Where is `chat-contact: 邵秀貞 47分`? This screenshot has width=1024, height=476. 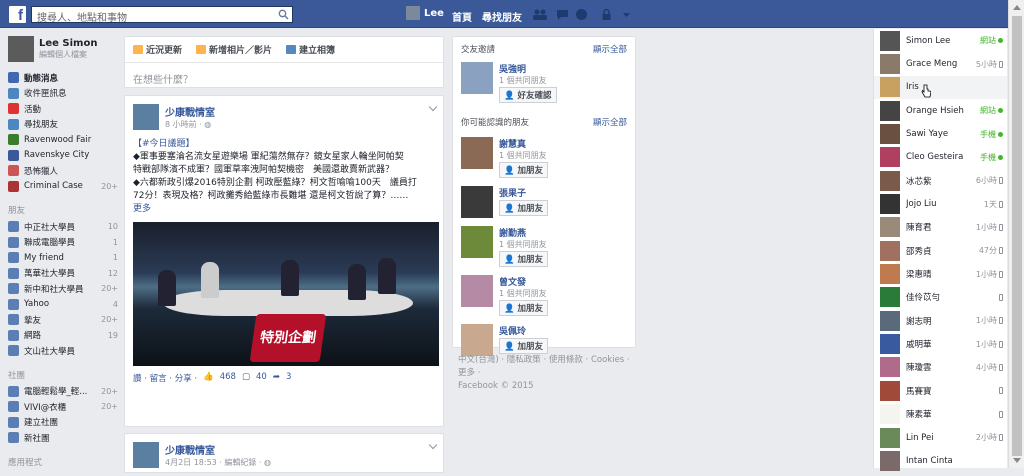
chat-contact: 邵秀貞 47分 is located at coordinates (940, 250).